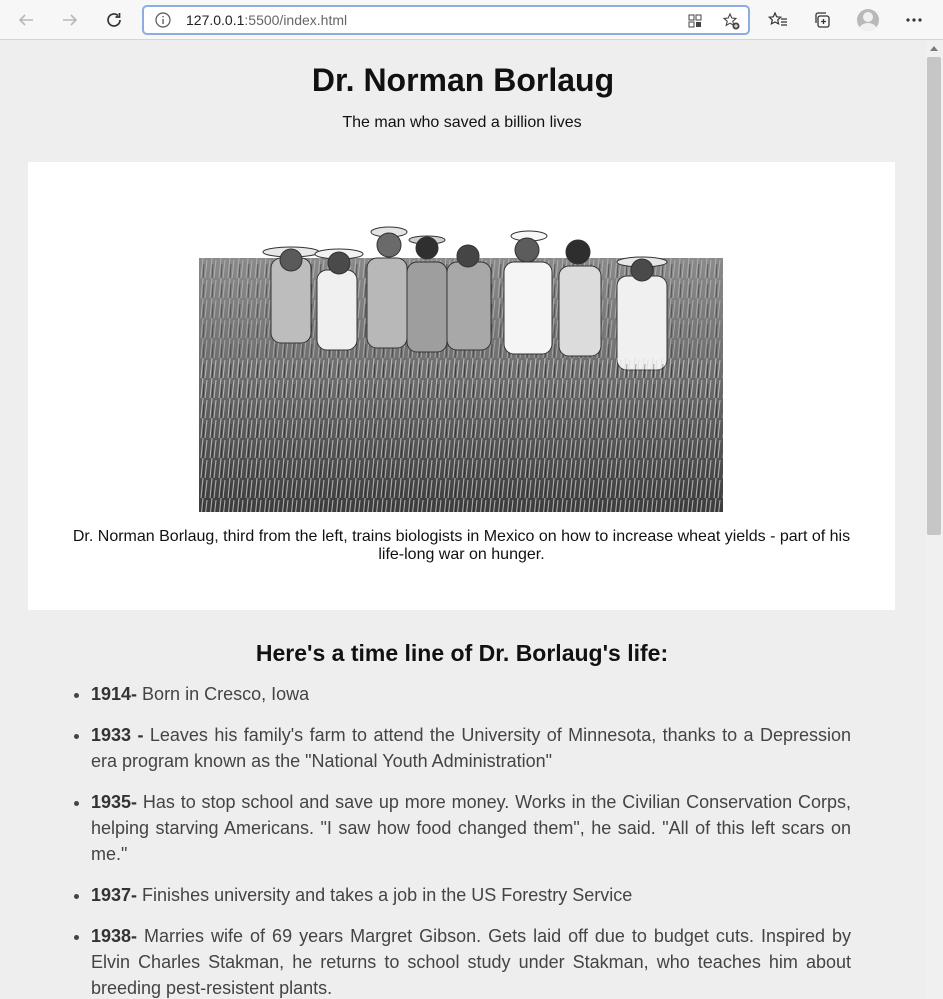 The width and height of the screenshot is (943, 999). Describe the element at coordinates (731, 21) in the screenshot. I see `add-favorite-icon` at that location.